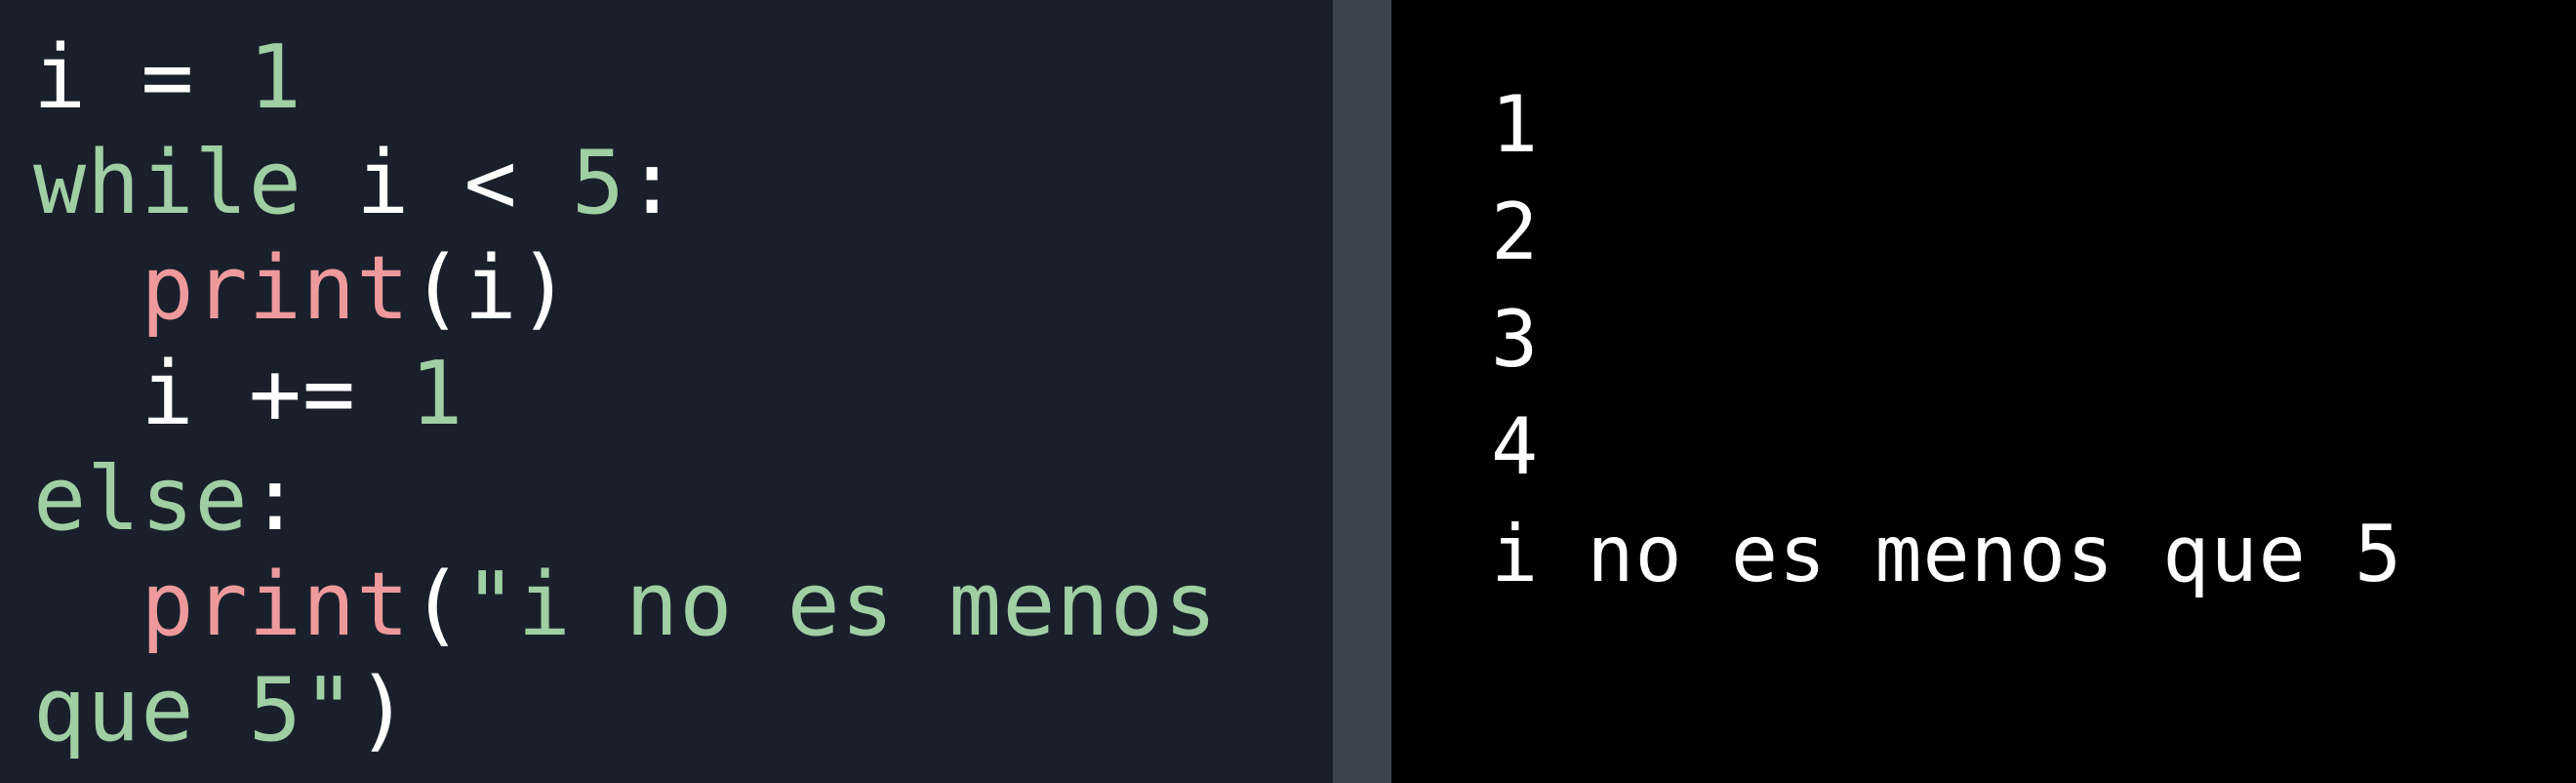 Image resolution: width=2576 pixels, height=783 pixels. I want to click on code-line: que 5"), so click(625, 710).